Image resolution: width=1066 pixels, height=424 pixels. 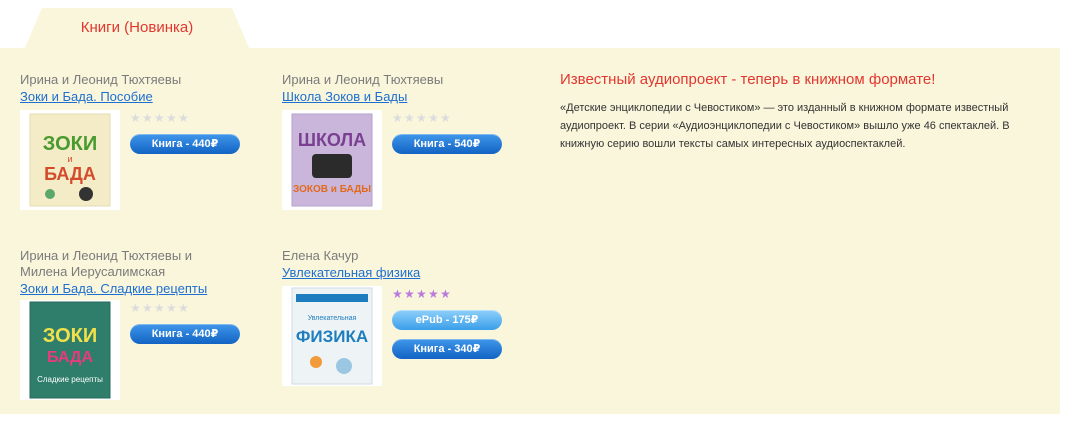 I want to click on book-cover: ЗОКИ БАДА Сладкие рецепты, so click(x=70, y=350).